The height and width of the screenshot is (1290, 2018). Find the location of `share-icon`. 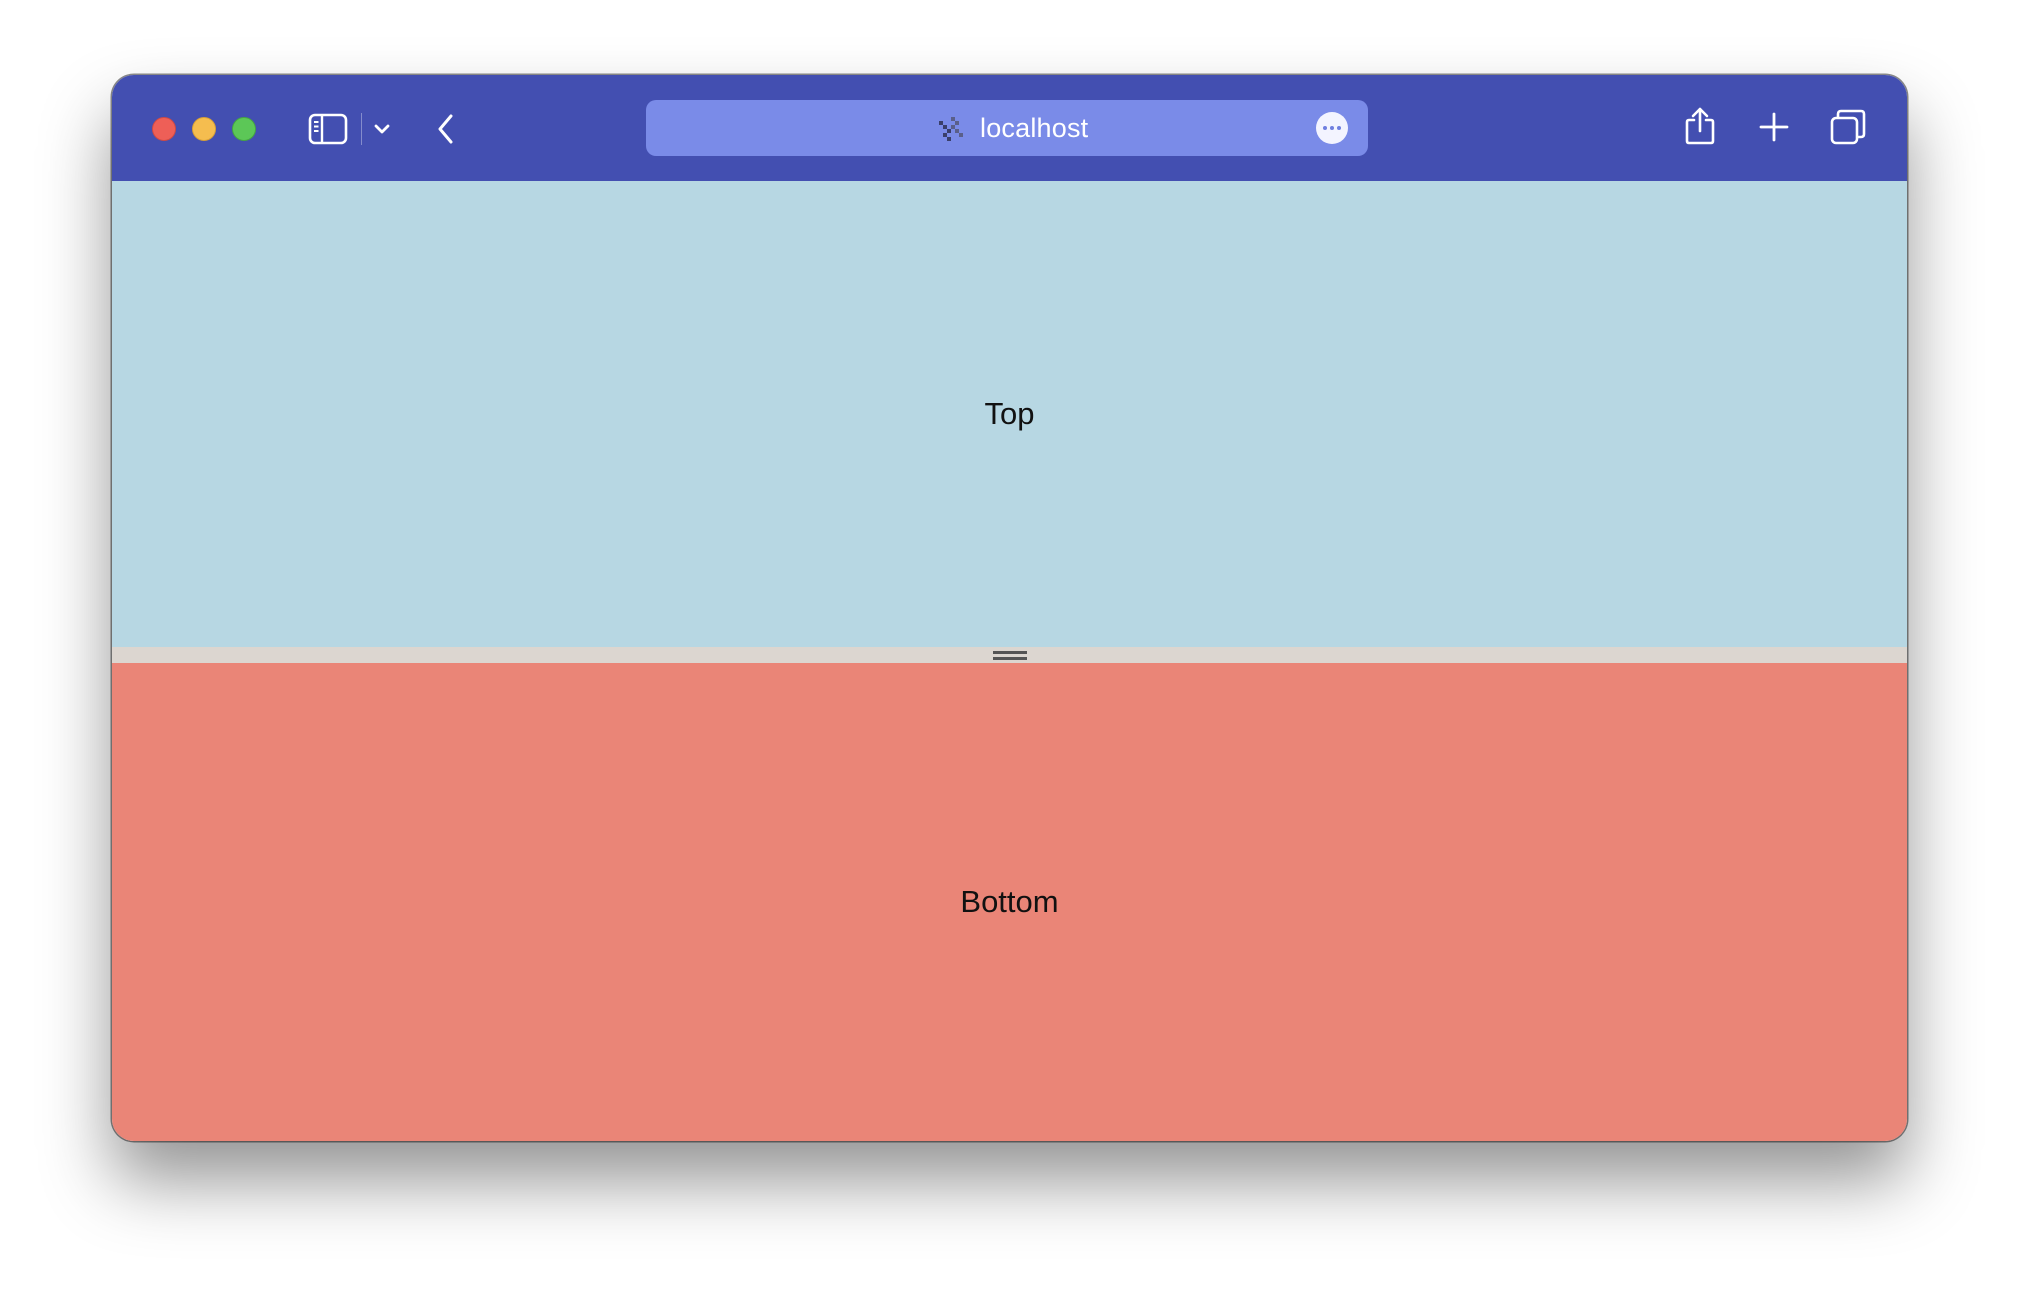

share-icon is located at coordinates (1700, 126).